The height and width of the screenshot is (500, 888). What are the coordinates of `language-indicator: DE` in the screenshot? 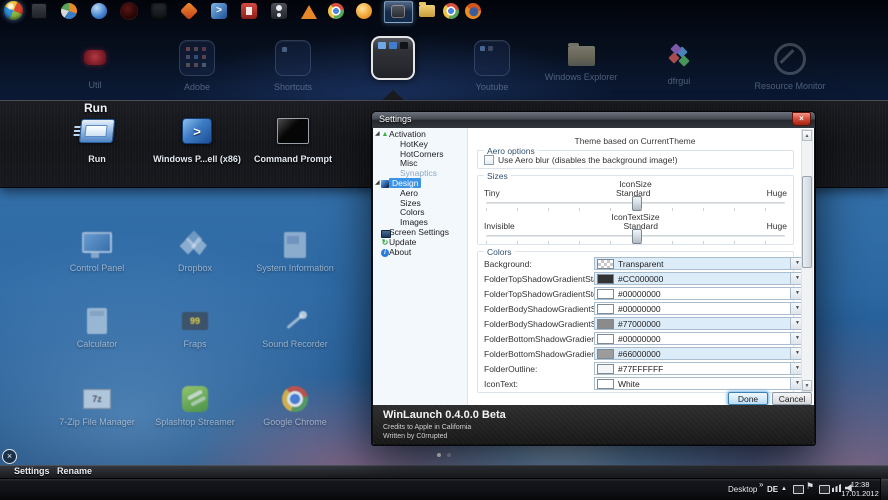 It's located at (772, 489).